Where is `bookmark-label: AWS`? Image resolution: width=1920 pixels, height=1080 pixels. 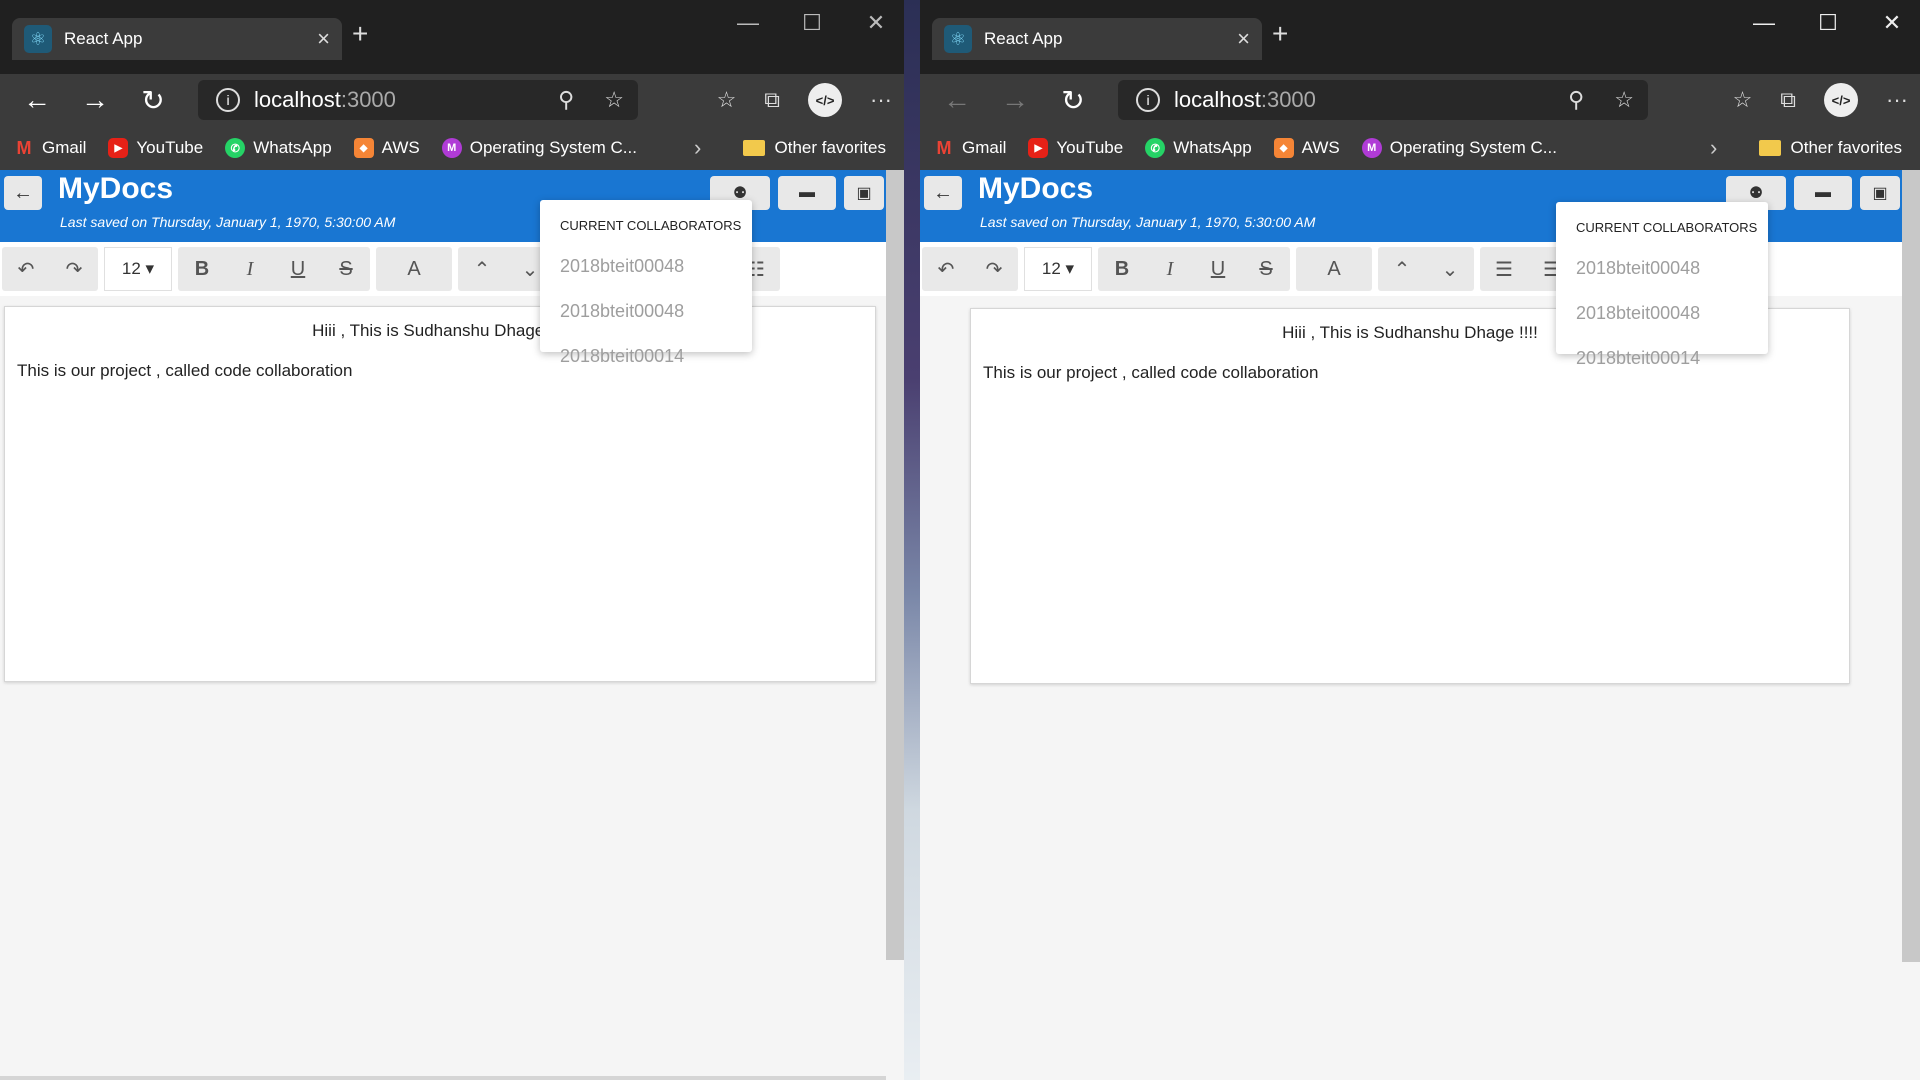 bookmark-label: AWS is located at coordinates (400, 147).